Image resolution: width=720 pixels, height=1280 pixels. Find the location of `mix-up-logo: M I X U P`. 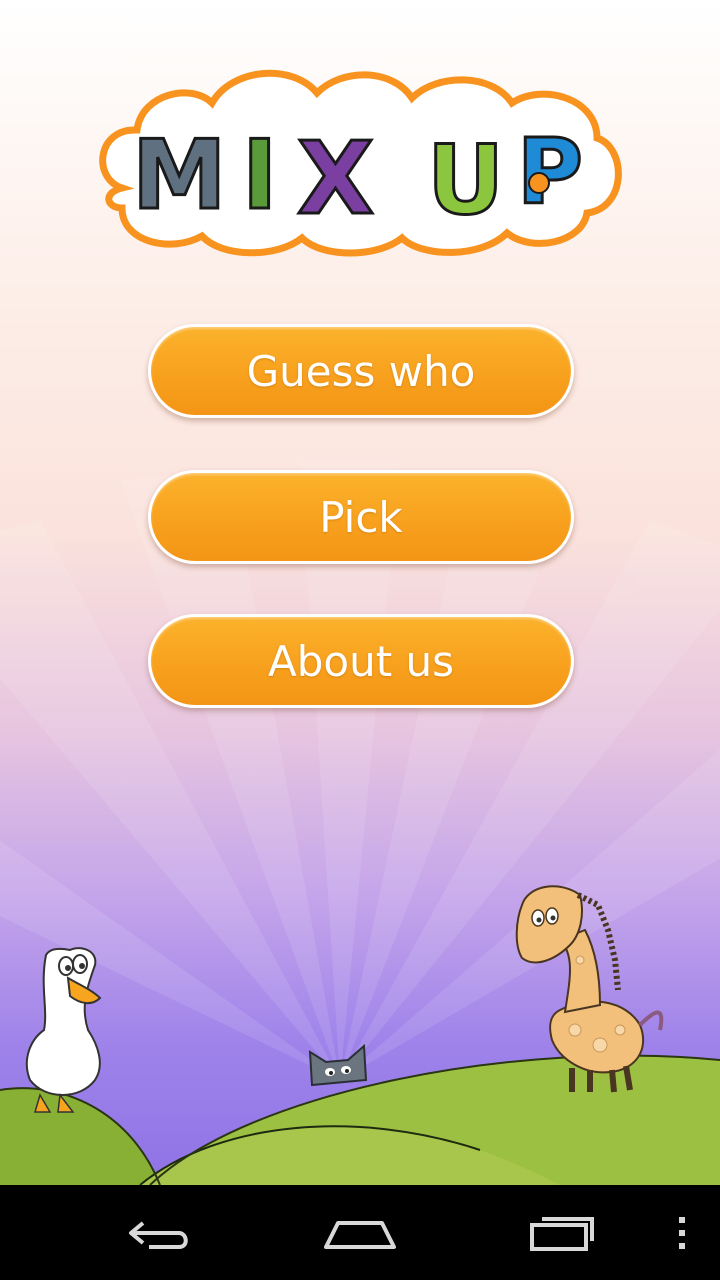

mix-up-logo: M I X U P is located at coordinates (360, 163).